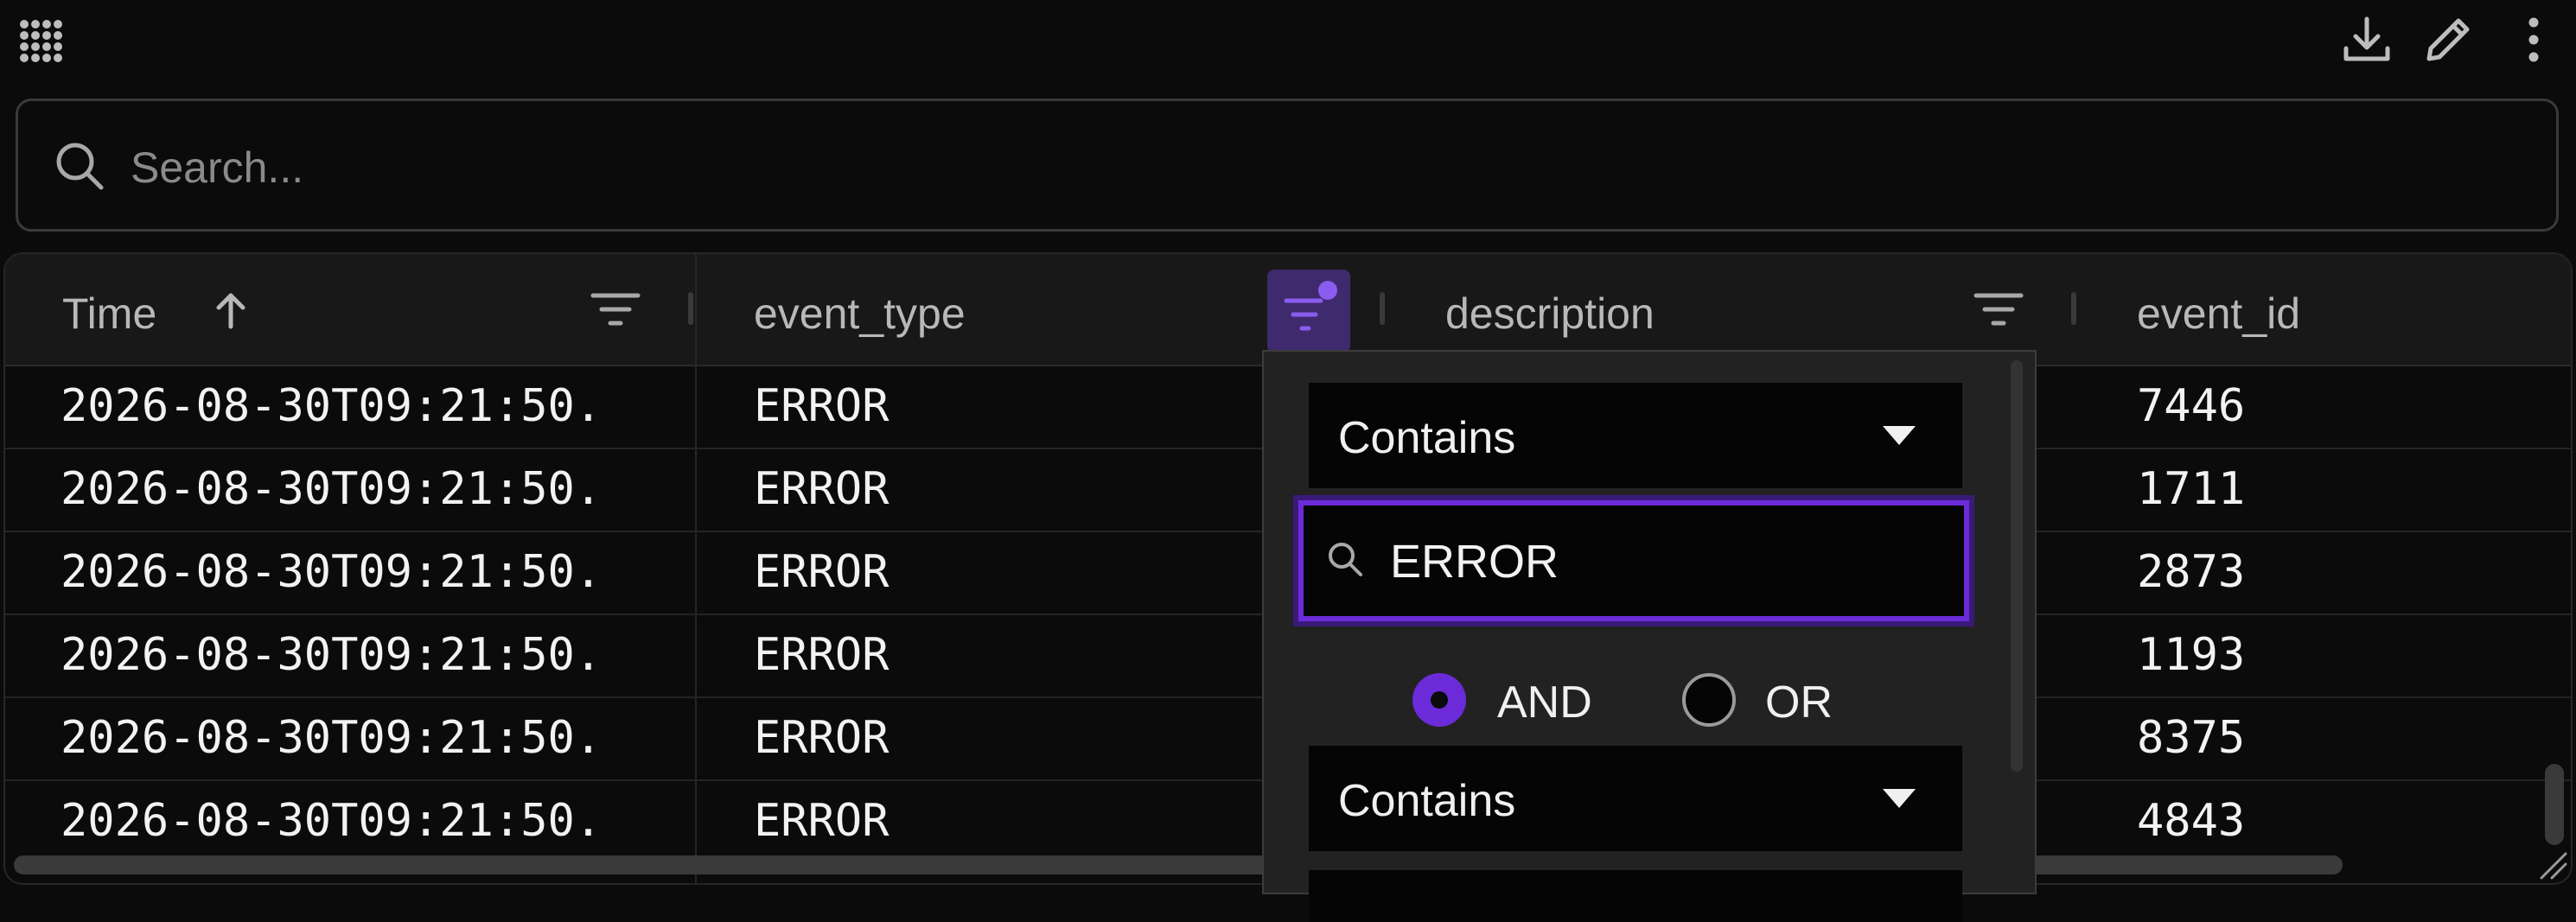 This screenshot has height=922, width=2576. Describe the element at coordinates (230, 312) in the screenshot. I see `sort-ascending-icon` at that location.